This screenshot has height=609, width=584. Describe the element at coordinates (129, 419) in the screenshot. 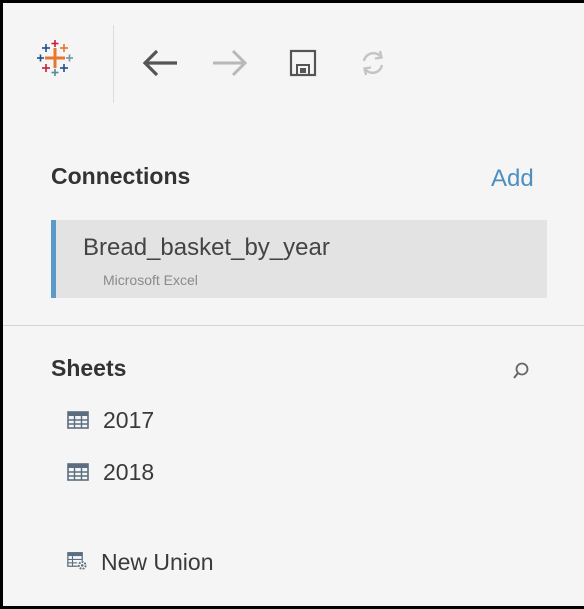

I see `sheet-label: 2017` at that location.